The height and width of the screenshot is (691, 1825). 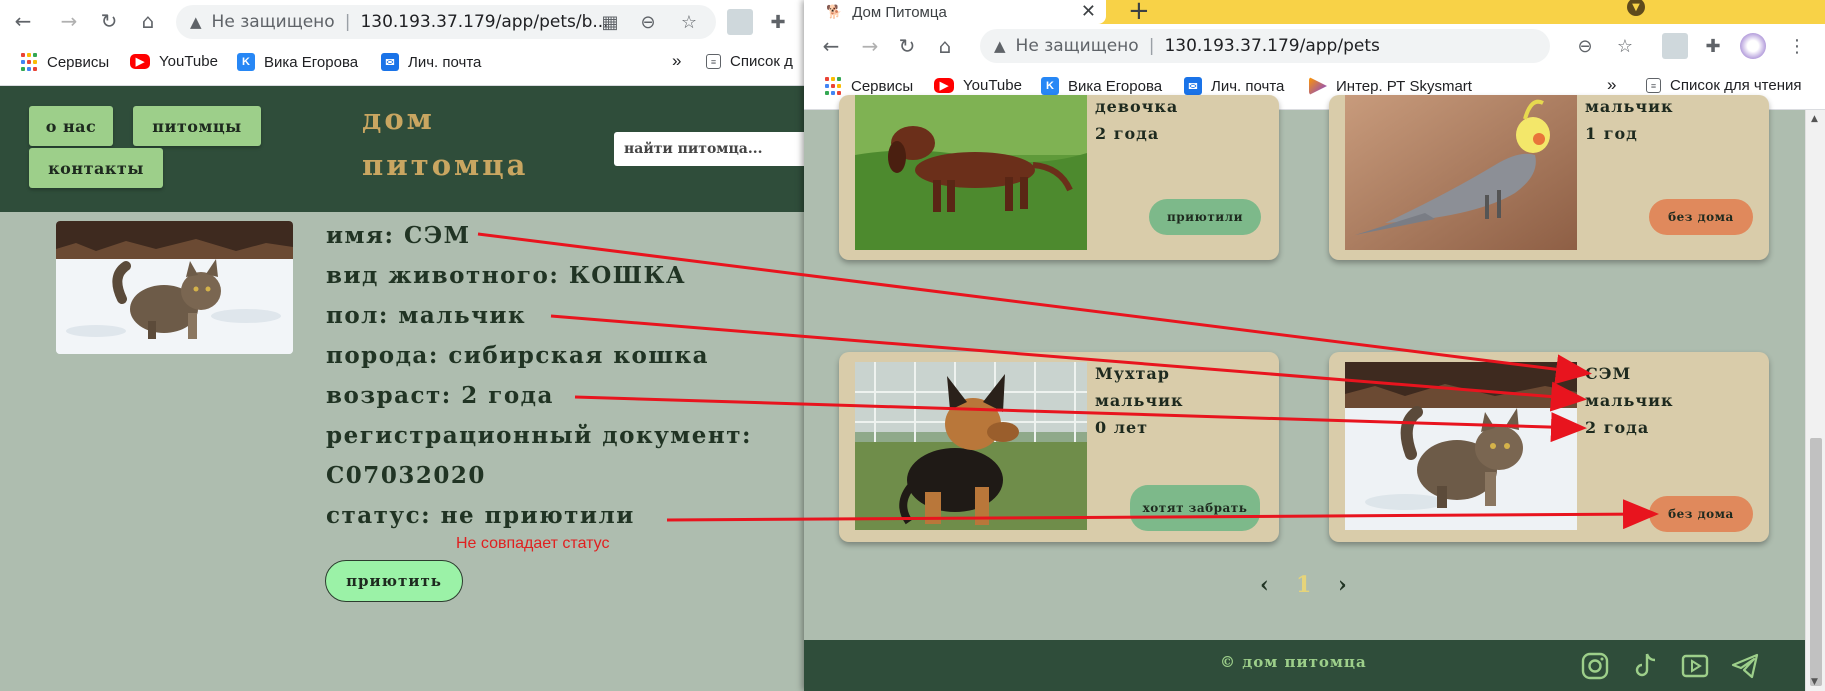 What do you see at coordinates (197, 126) in the screenshot?
I see `menu-pets-button: питомцы` at bounding box center [197, 126].